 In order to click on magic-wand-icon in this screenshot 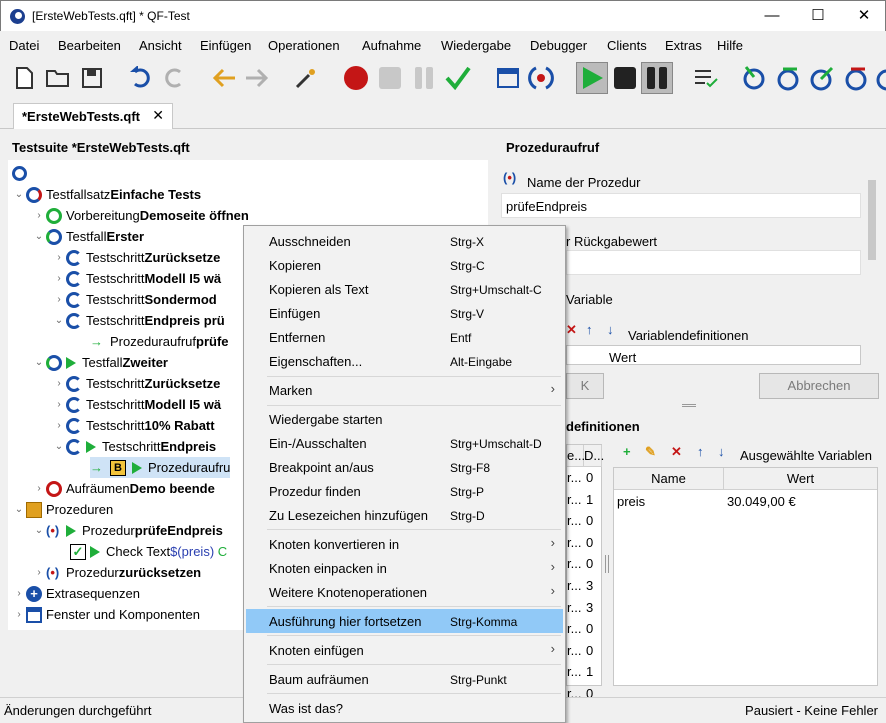, I will do `click(306, 78)`.